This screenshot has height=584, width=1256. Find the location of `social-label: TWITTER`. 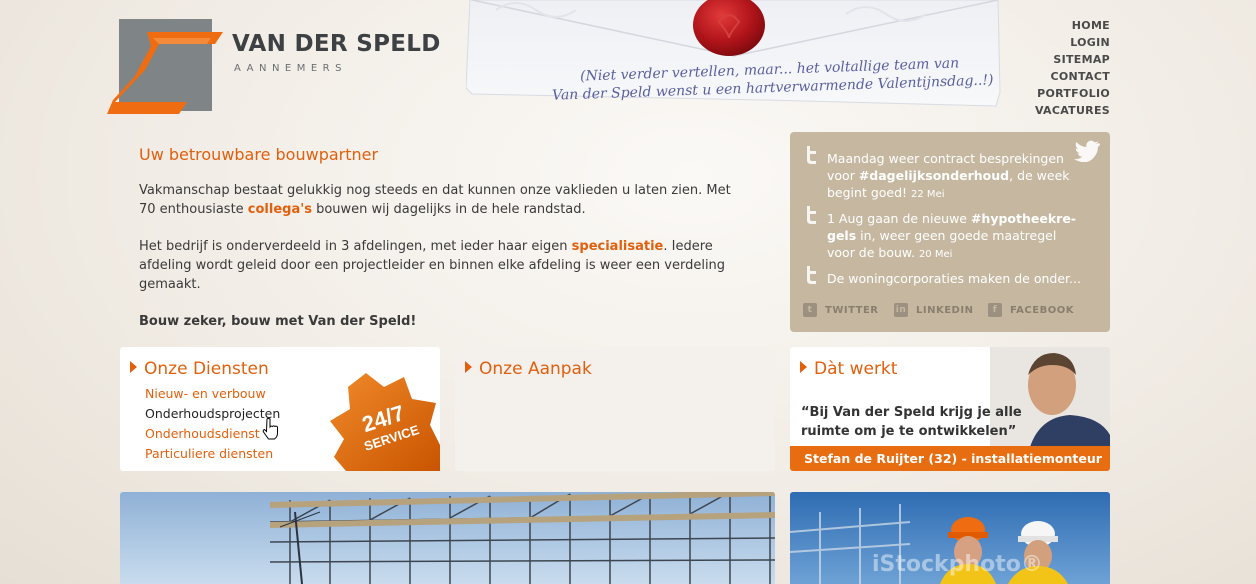

social-label: TWITTER is located at coordinates (852, 310).